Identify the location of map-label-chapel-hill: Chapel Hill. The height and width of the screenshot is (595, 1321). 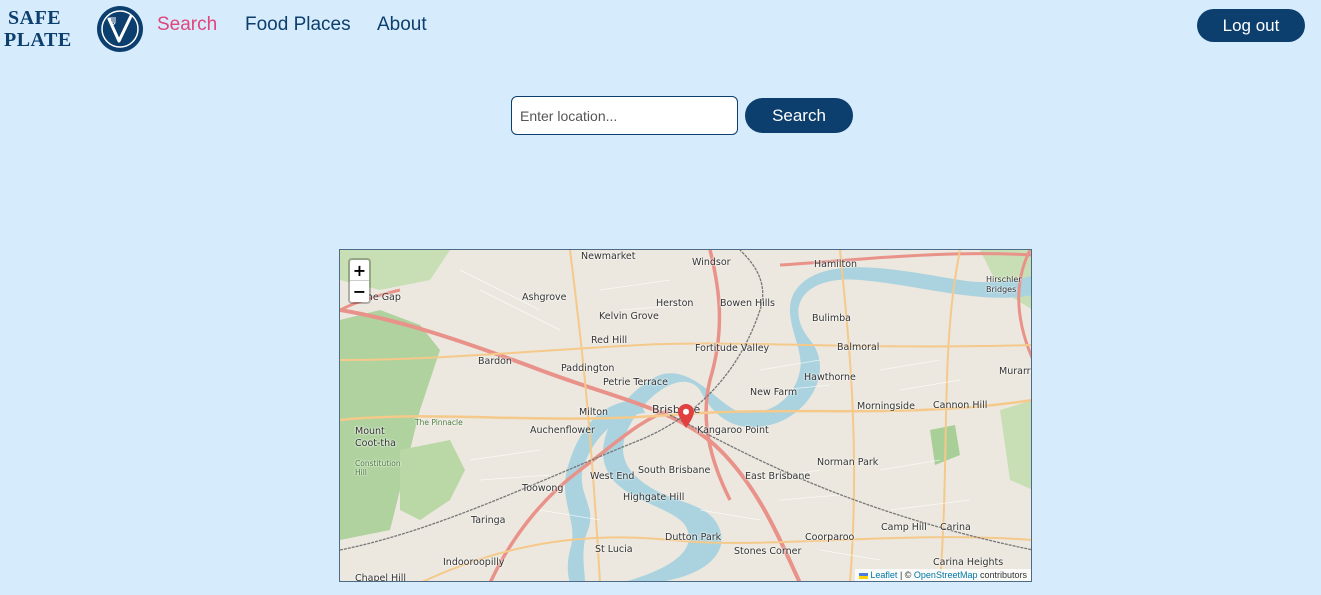
(381, 577).